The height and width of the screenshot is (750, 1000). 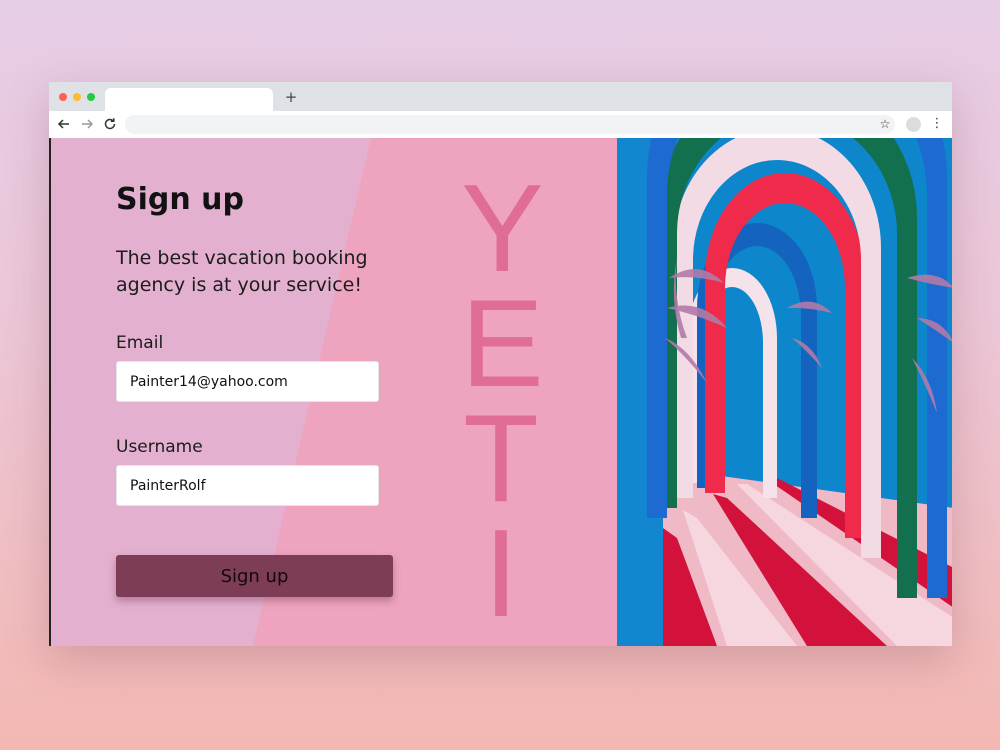 What do you see at coordinates (510, 124) in the screenshot?
I see `address-bar` at bounding box center [510, 124].